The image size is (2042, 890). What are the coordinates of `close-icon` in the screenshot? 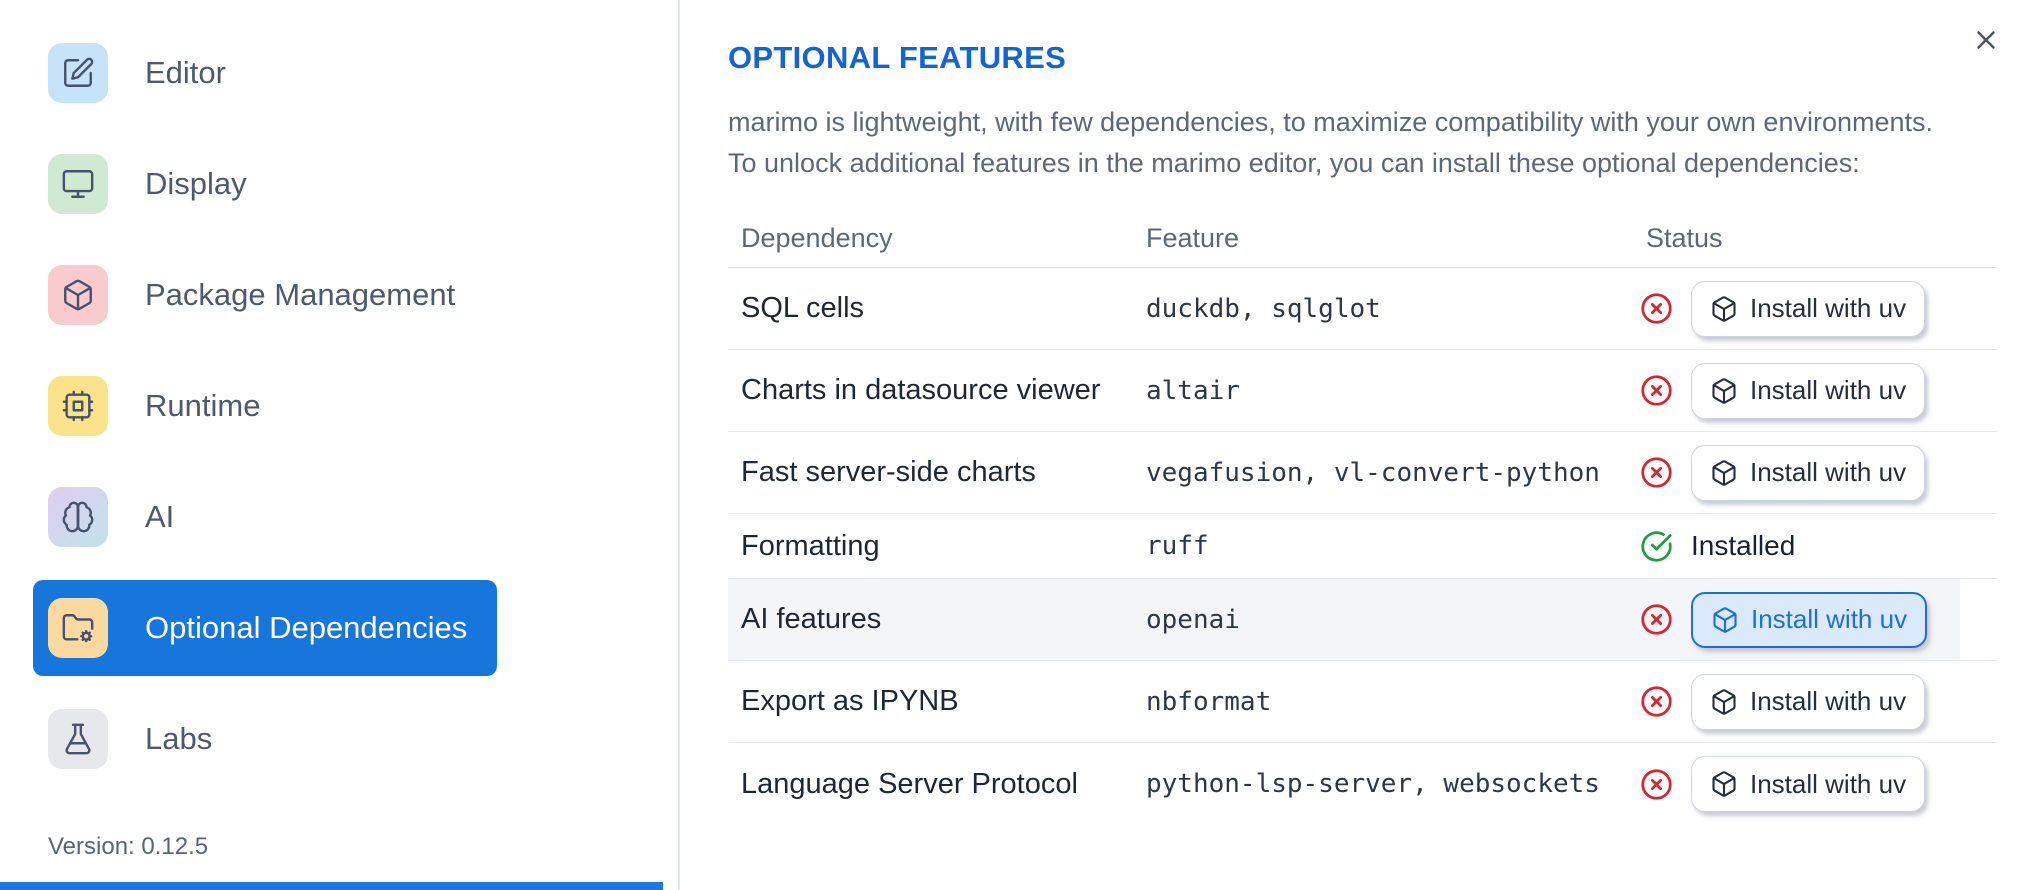 It's located at (1986, 40).